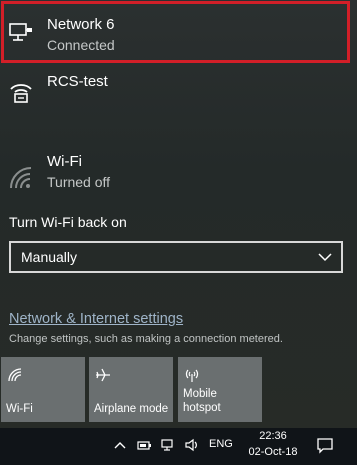 This screenshot has height=465, width=357. I want to click on dropdown-value: Manually, so click(49, 257).